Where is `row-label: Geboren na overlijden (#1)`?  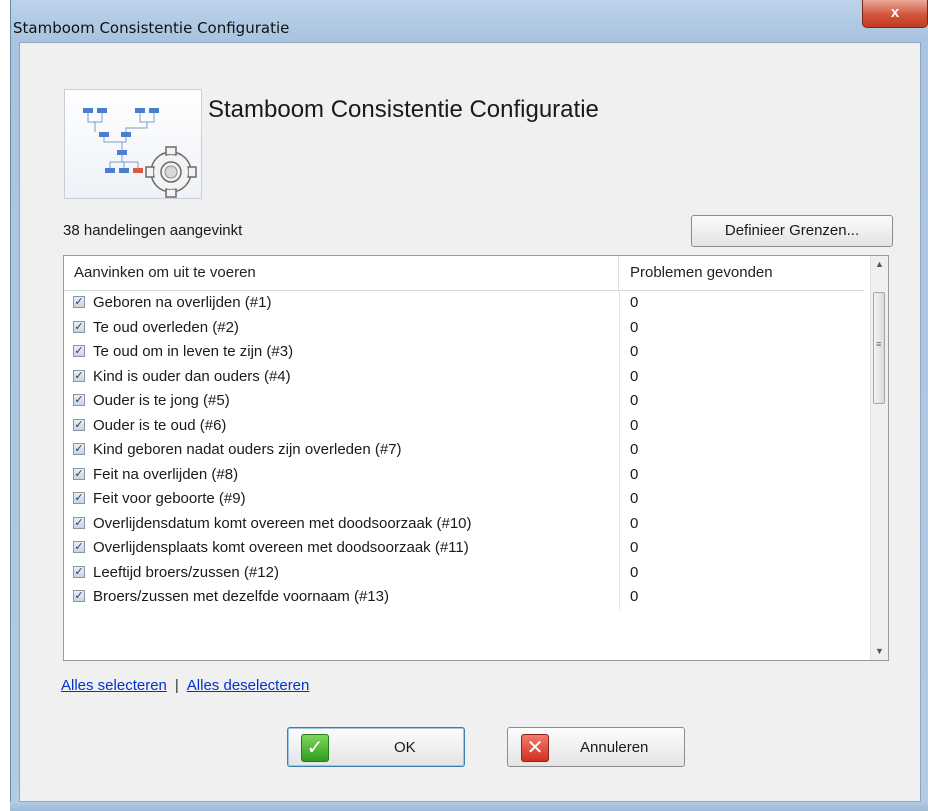 row-label: Geboren na overlijden (#1) is located at coordinates (182, 302).